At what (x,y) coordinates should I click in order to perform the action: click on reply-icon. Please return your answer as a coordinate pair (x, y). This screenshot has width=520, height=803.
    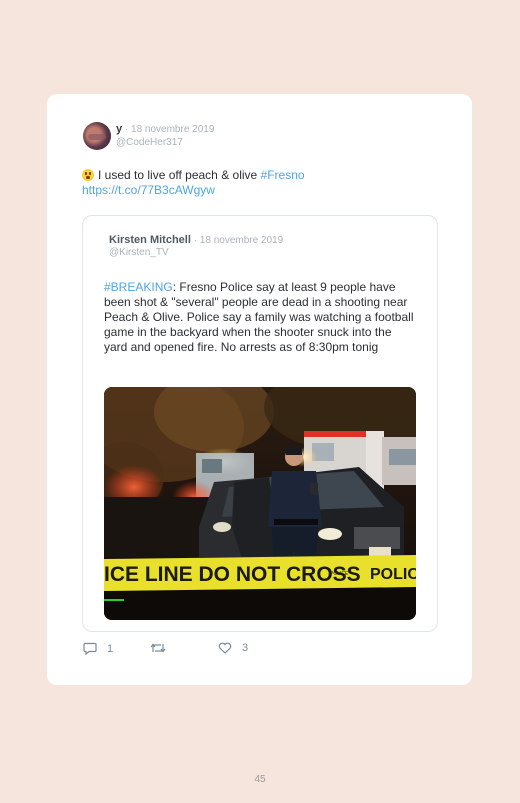
    Looking at the image, I should click on (90, 648).